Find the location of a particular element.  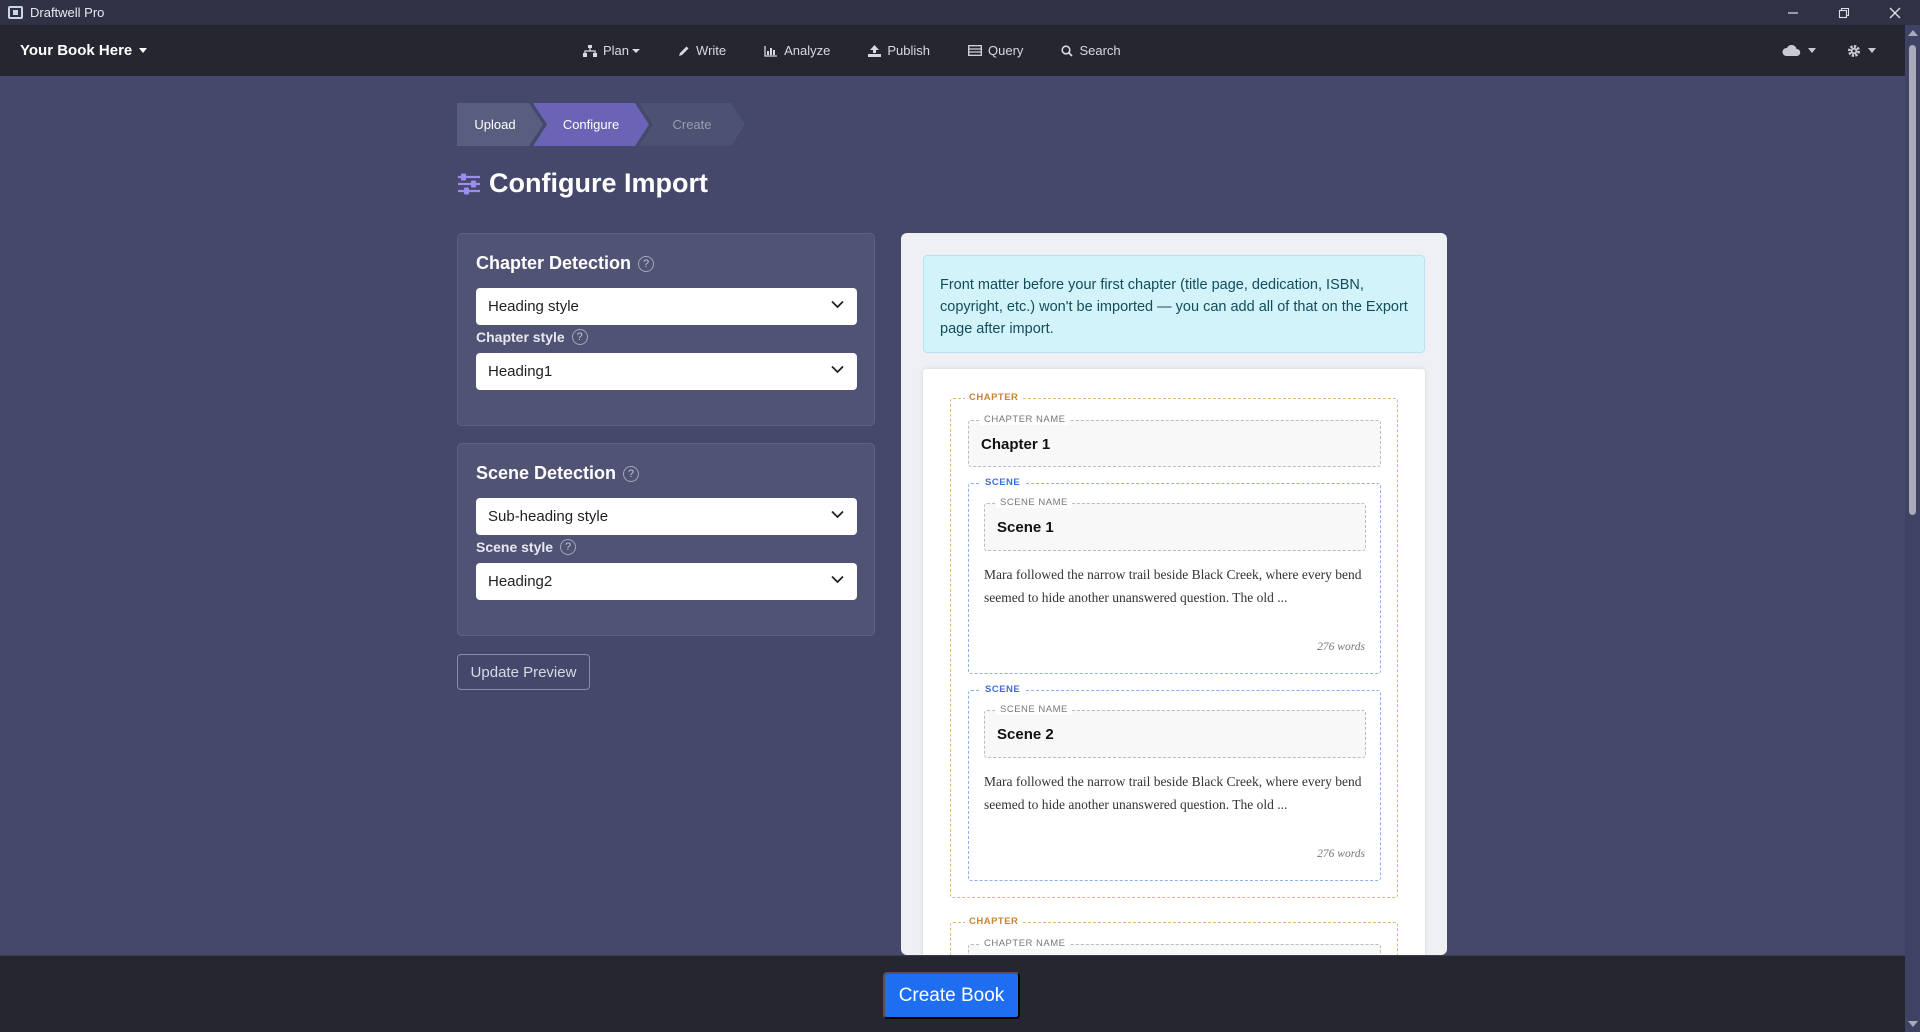

nav-search-label: Search is located at coordinates (1100, 50).